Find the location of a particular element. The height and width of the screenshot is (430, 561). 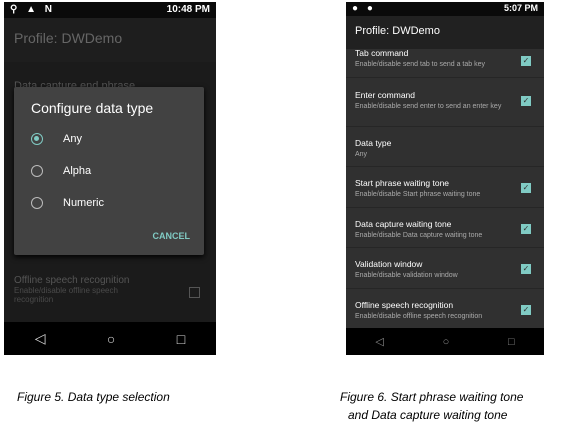

item-subtitle: Enable/disable Start phrase waiting tone is located at coordinates (418, 194).